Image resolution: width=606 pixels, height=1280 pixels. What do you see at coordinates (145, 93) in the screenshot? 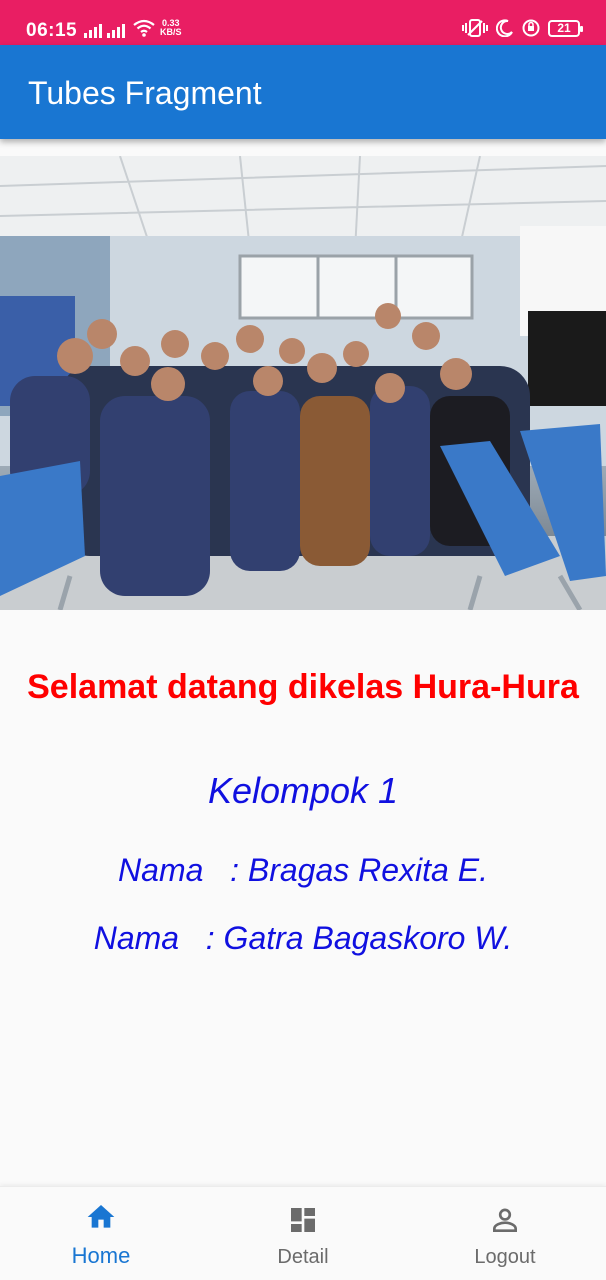
I see `app-title: Tubes Fragment` at bounding box center [145, 93].